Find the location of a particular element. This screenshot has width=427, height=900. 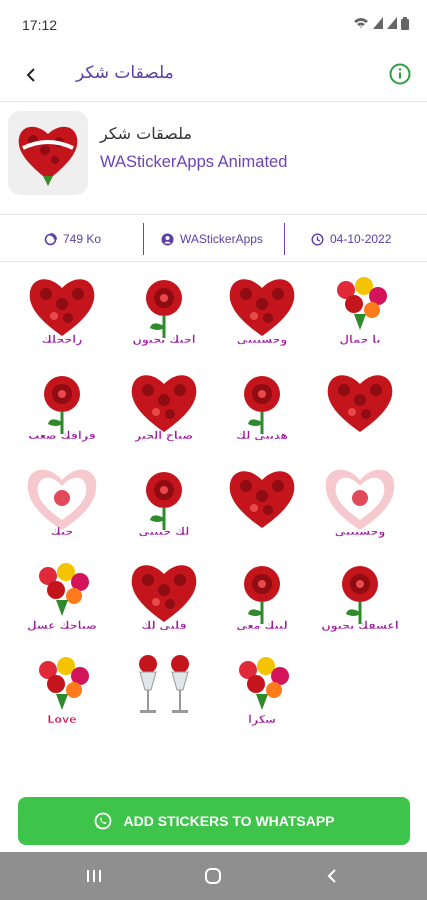

sticker-2: احبك بجنون is located at coordinates (164, 306).